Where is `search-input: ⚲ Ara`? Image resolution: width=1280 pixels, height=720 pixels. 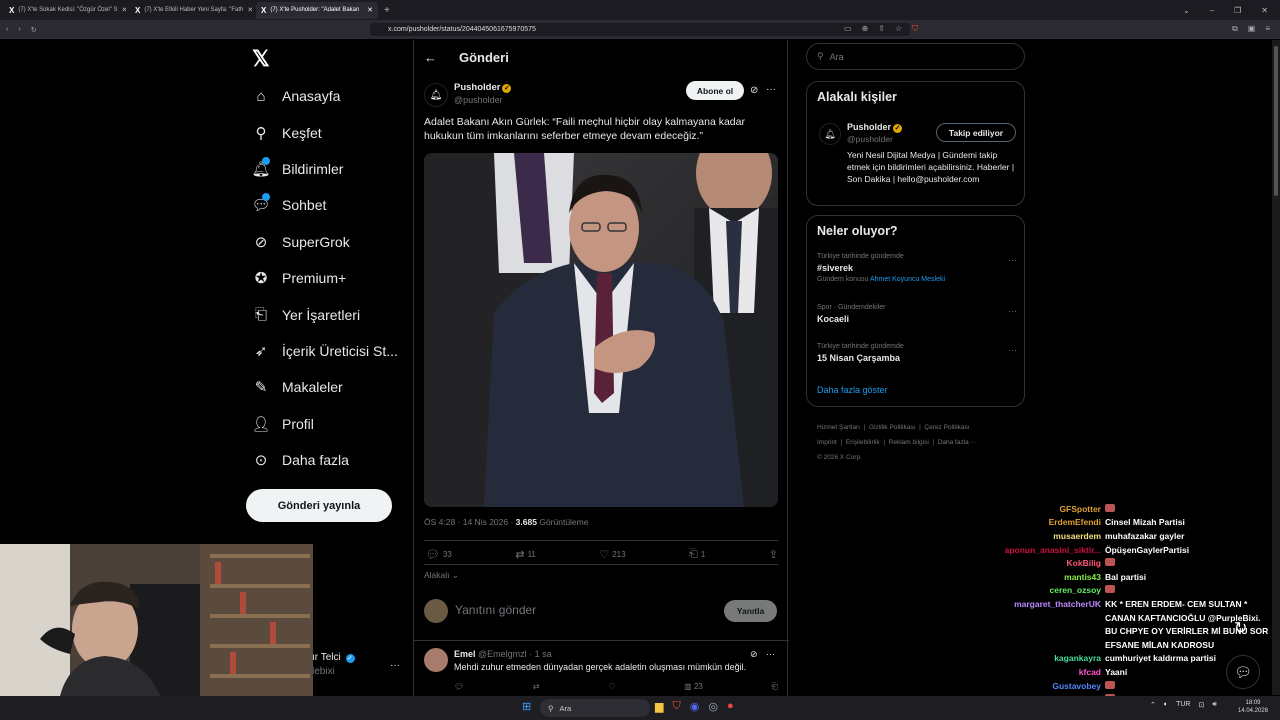
search-input: ⚲ Ara is located at coordinates (915, 56).